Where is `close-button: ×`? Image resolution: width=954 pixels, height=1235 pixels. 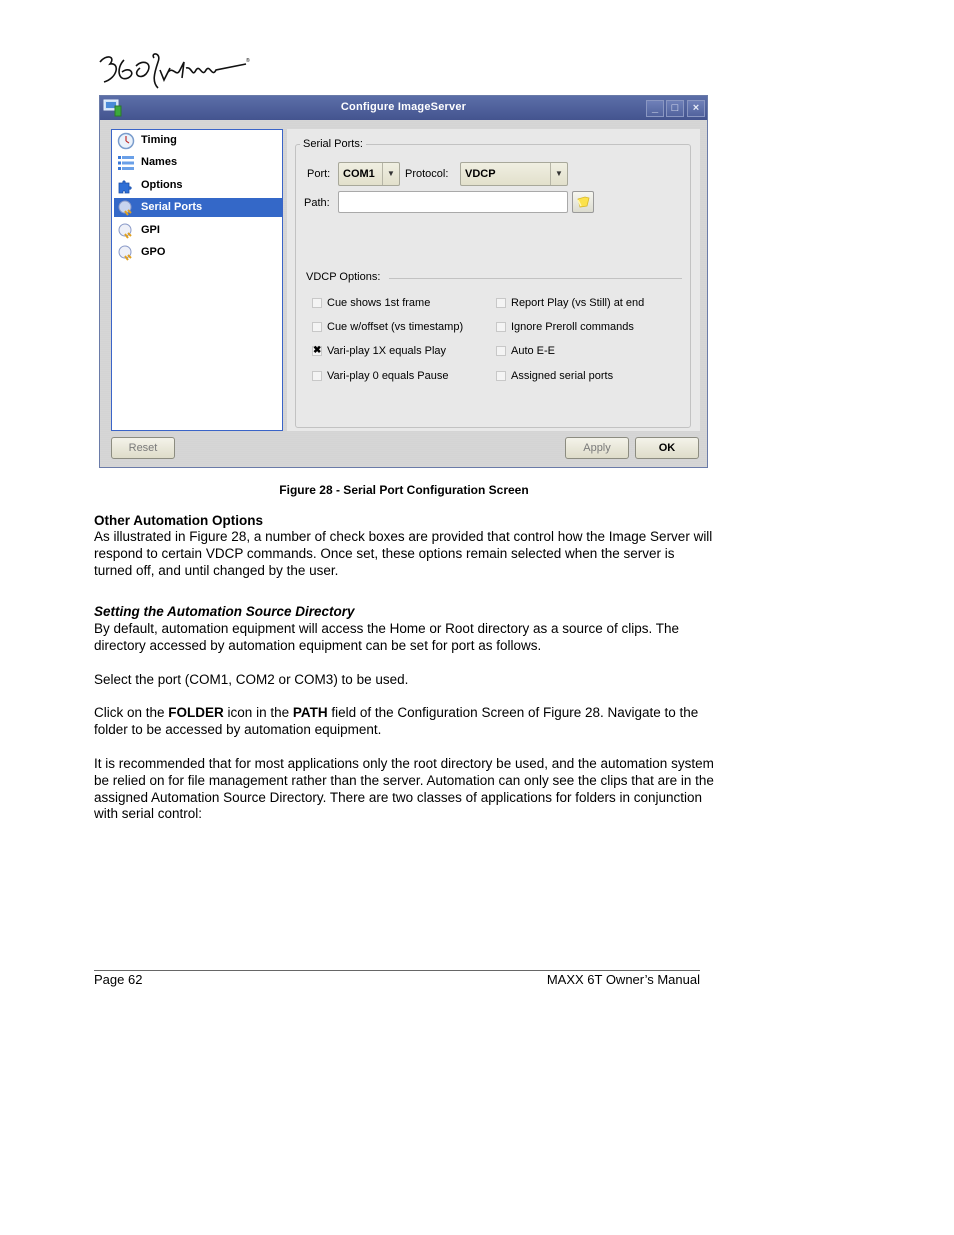 close-button: × is located at coordinates (696, 108).